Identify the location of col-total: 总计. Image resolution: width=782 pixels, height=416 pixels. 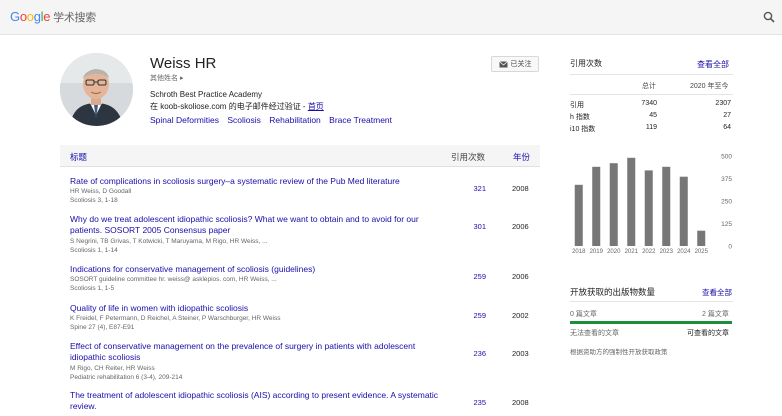
(649, 86).